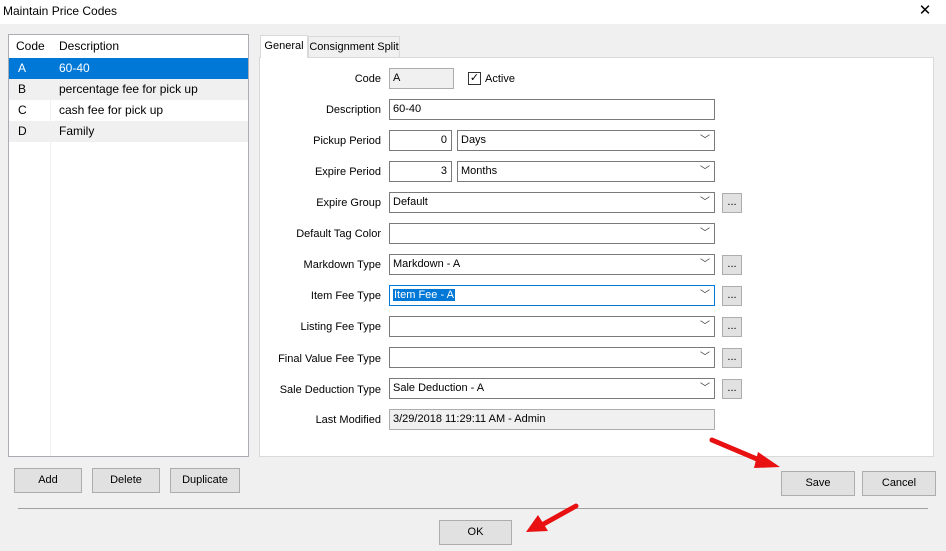  I want to click on expire-period-unit-select: Months ﹀, so click(586, 171).